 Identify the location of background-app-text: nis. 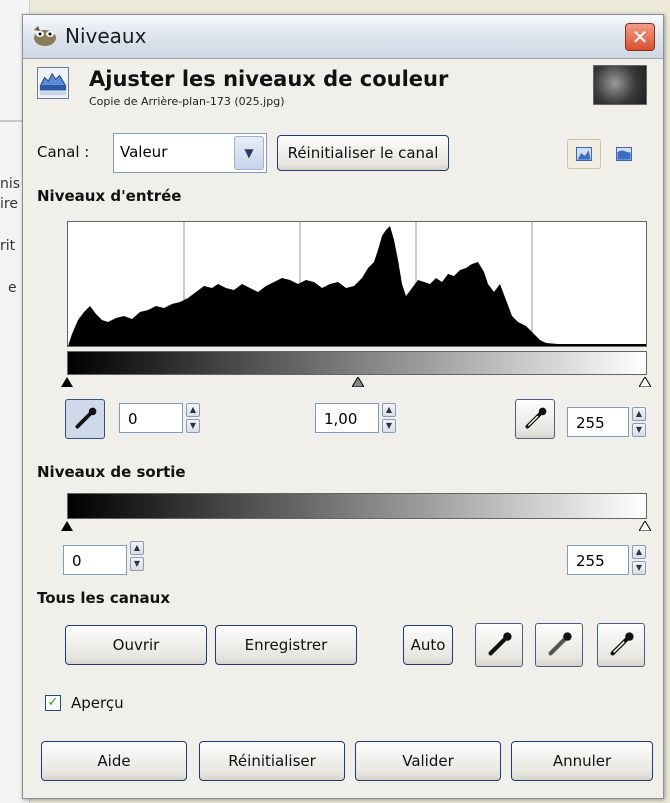
(10, 184).